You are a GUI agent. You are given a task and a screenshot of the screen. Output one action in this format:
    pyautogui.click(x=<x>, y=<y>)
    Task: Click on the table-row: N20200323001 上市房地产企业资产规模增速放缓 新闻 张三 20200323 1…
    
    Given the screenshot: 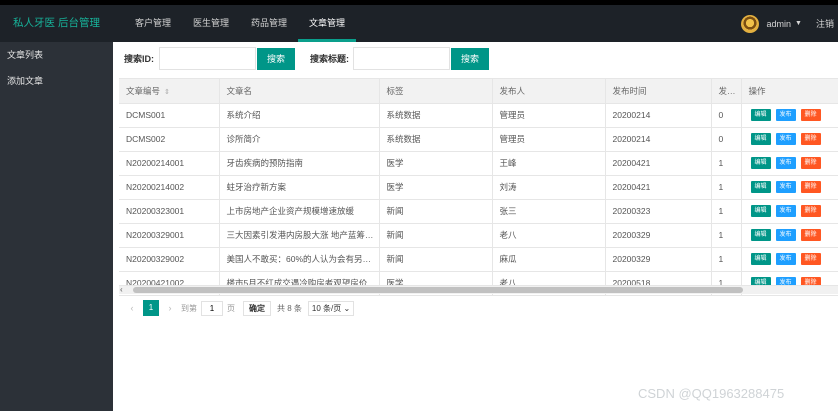 What is the action you would take?
    pyautogui.click(x=478, y=211)
    